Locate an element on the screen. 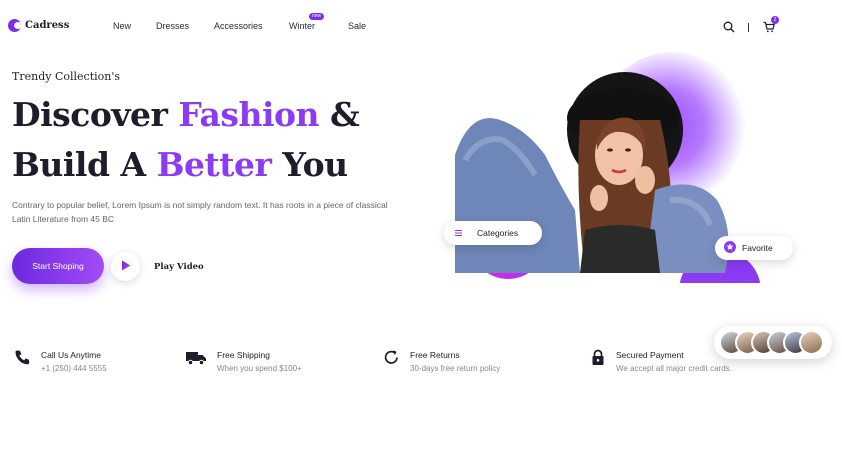  favorite-label: Favorite is located at coordinates (757, 248).